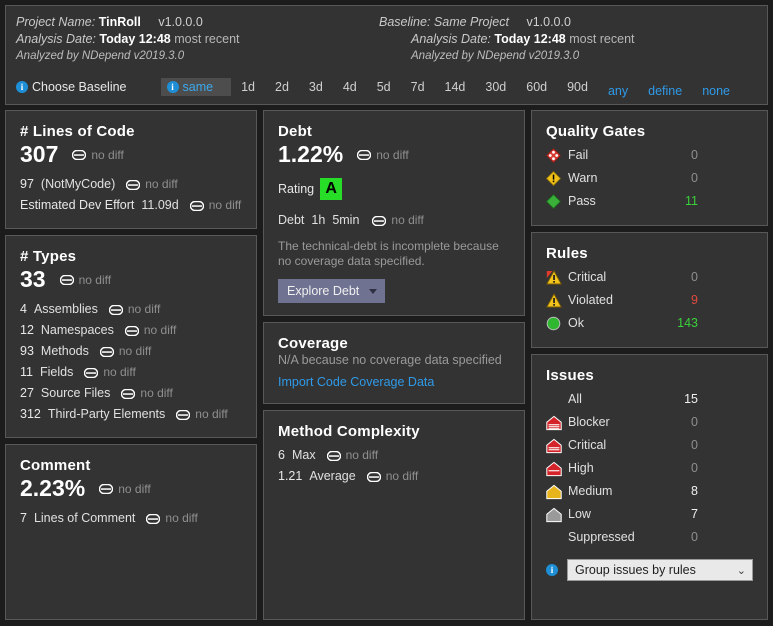 The height and width of the screenshot is (626, 773). I want to click on baseline-tab-same: i same, so click(196, 87).